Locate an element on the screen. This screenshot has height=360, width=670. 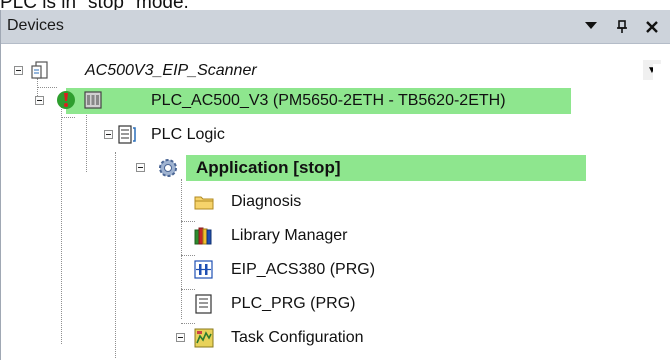
tree-scroll-area is located at coordinates (661, 212).